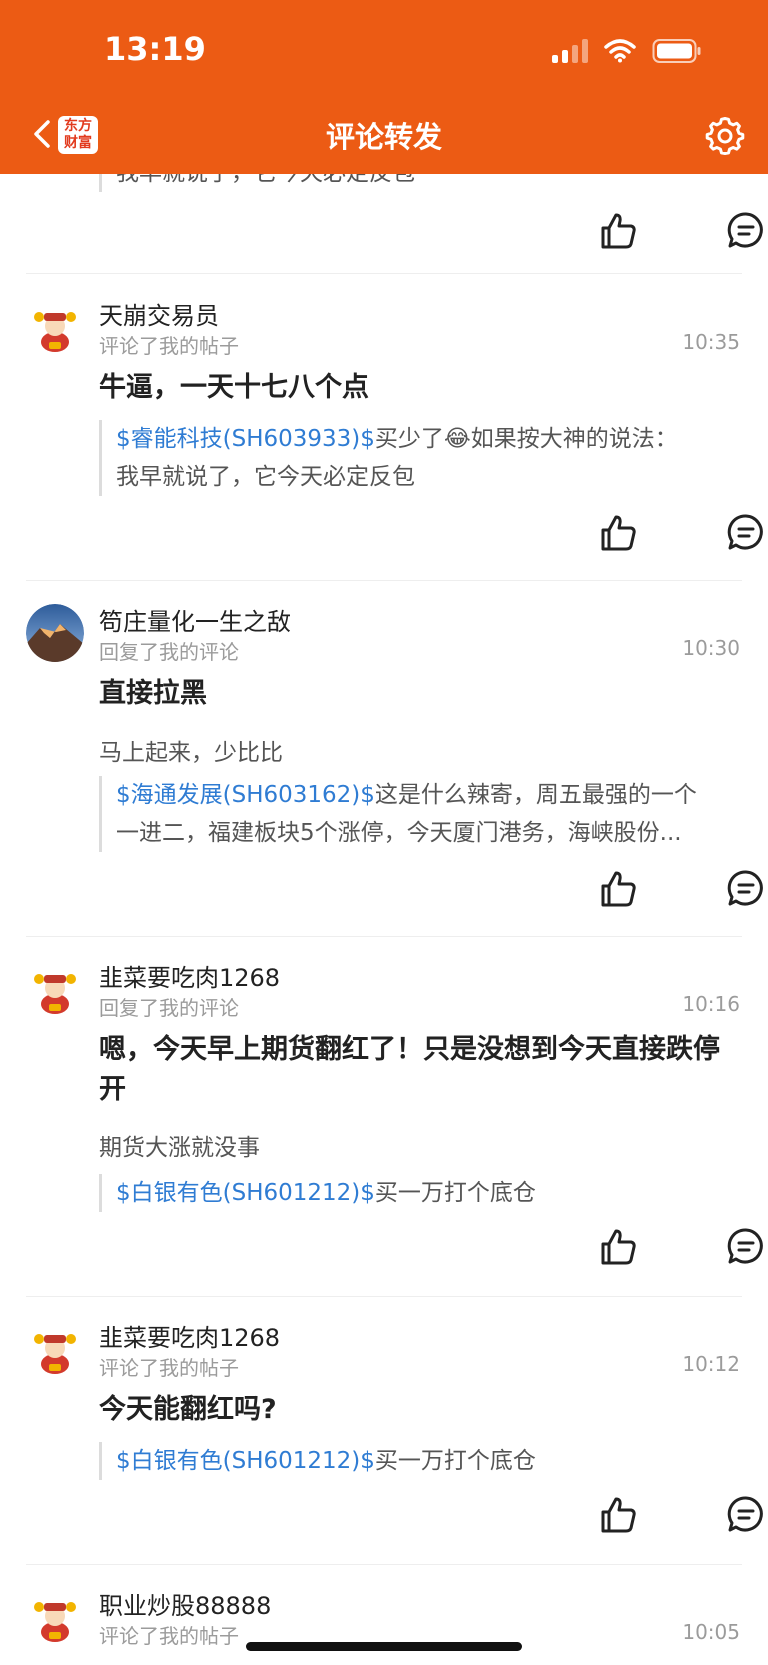 The image size is (768, 1665). I want to click on top-bar: 13:19 东方 财富 评论转发, so click(384, 87).